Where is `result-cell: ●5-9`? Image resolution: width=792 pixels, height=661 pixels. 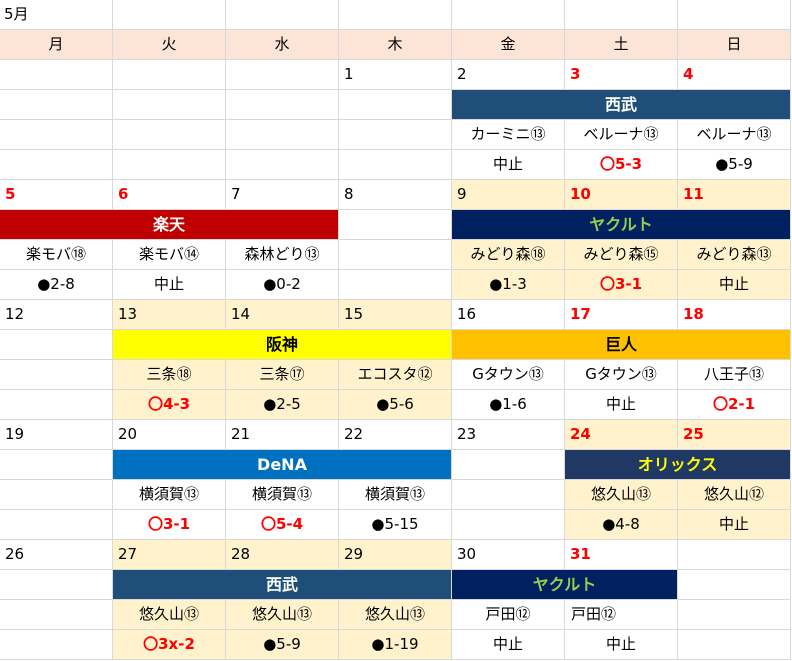
result-cell: ●5-9 is located at coordinates (282, 645).